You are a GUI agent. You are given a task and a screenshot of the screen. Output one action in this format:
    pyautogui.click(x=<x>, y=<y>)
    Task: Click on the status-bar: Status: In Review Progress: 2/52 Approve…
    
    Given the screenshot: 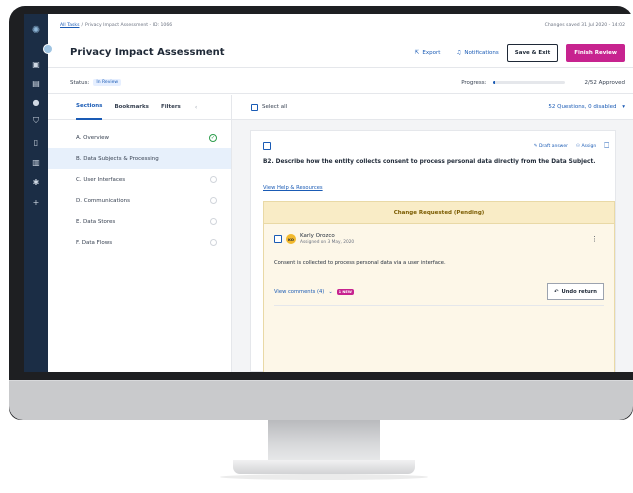 What is the action you would take?
    pyautogui.click(x=340, y=83)
    